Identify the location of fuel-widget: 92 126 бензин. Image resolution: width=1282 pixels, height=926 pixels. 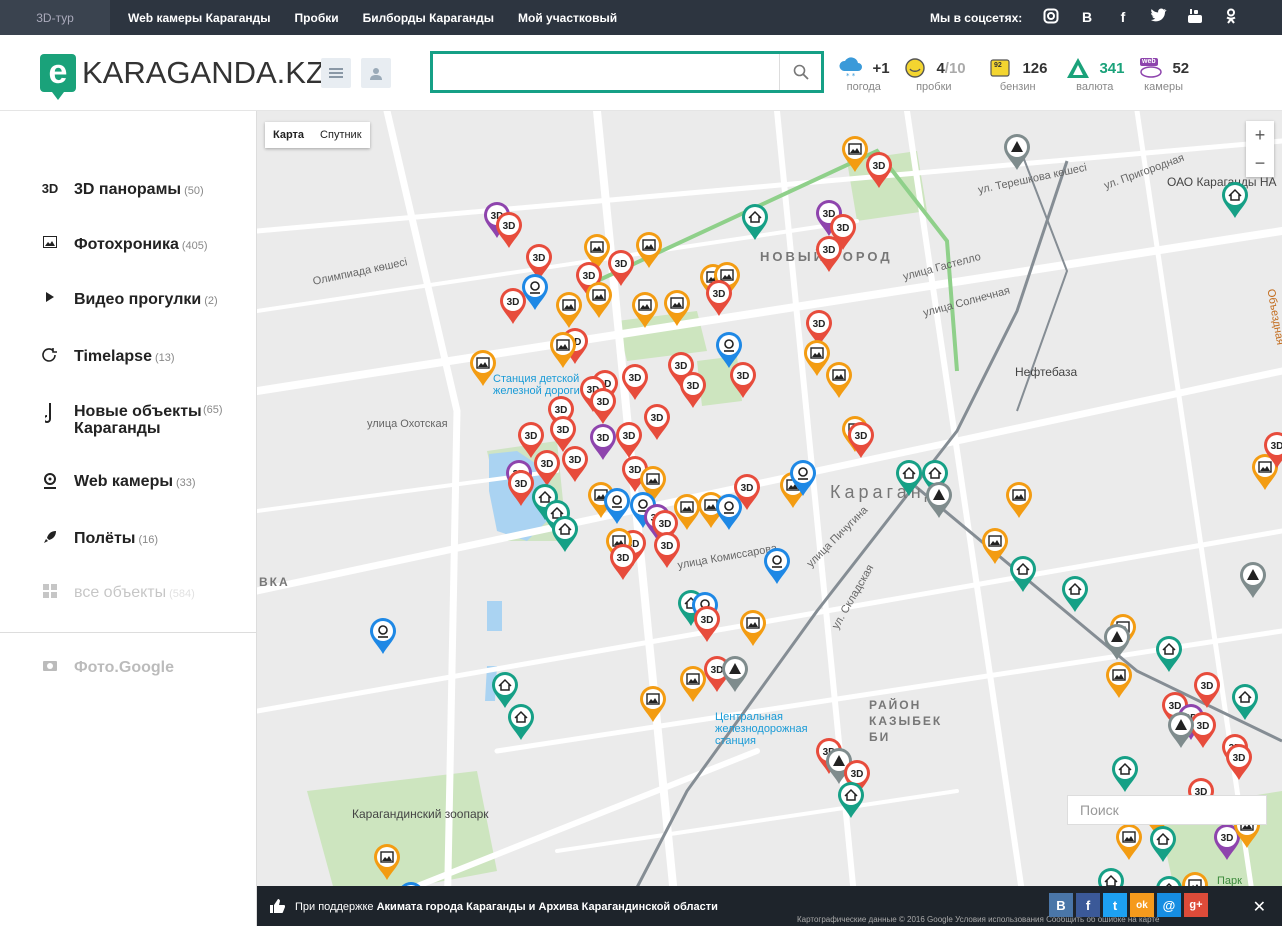
(1017, 75).